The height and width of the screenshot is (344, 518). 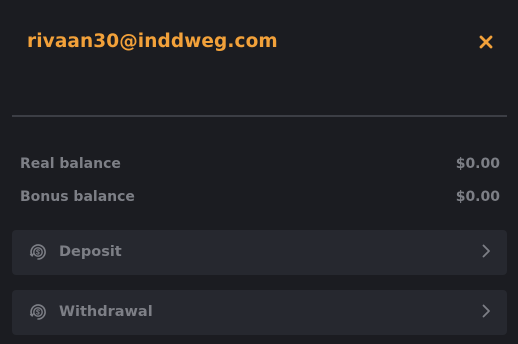 What do you see at coordinates (70, 164) in the screenshot?
I see `real-balance-label: Real balance` at bounding box center [70, 164].